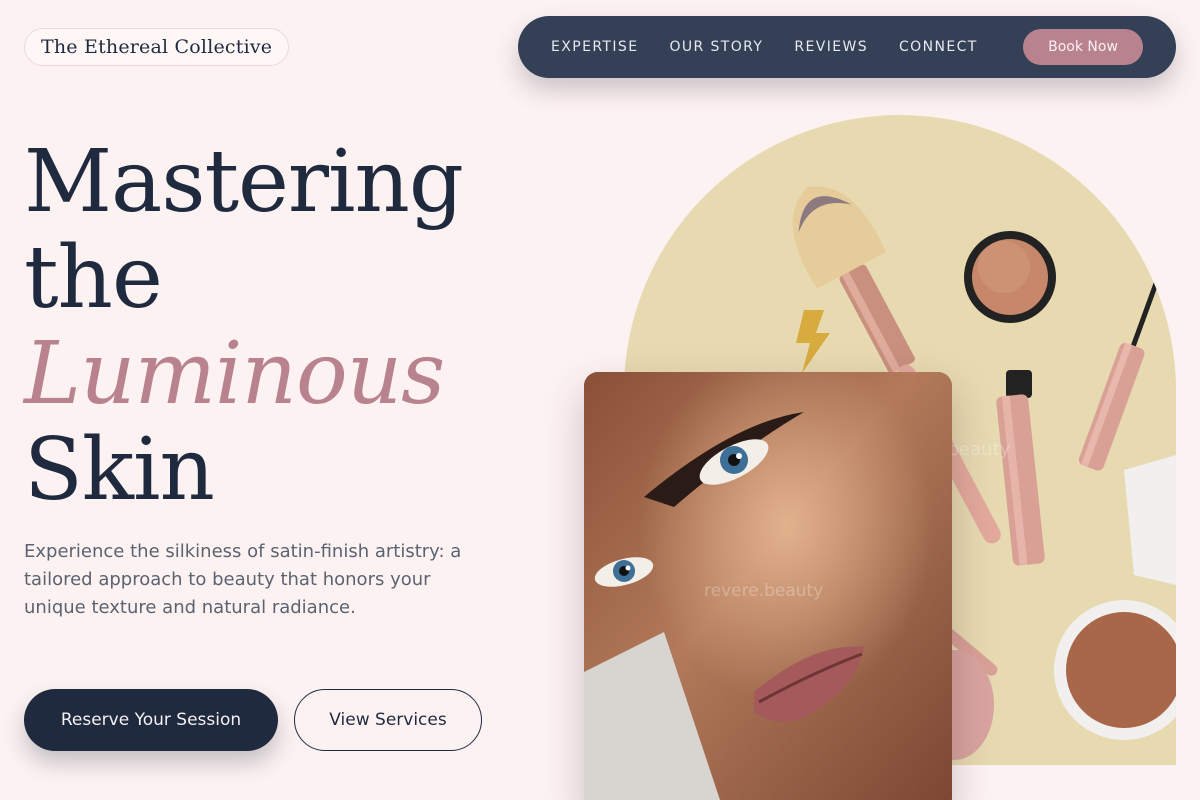 The width and height of the screenshot is (1200, 800). Describe the element at coordinates (1124, 361) in the screenshot. I see `mascara-wand` at that location.